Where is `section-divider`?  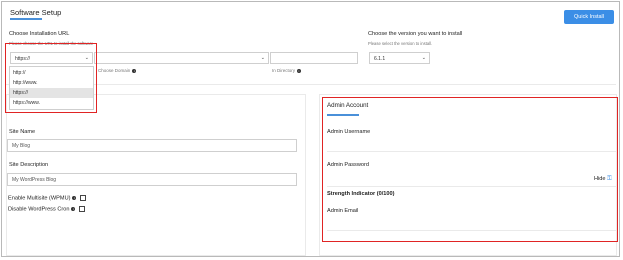 section-divider is located at coordinates (311, 84).